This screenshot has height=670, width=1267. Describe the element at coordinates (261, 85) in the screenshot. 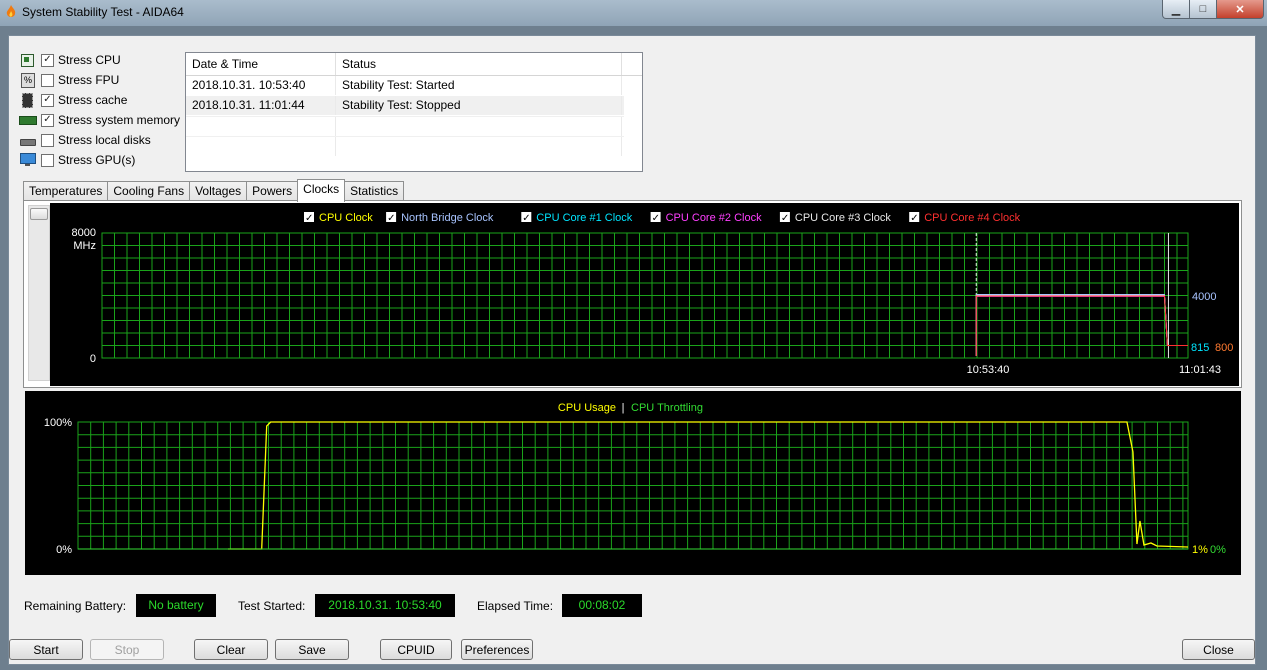

I see `log-datetime: 2018.10.31. 10:53:40` at that location.